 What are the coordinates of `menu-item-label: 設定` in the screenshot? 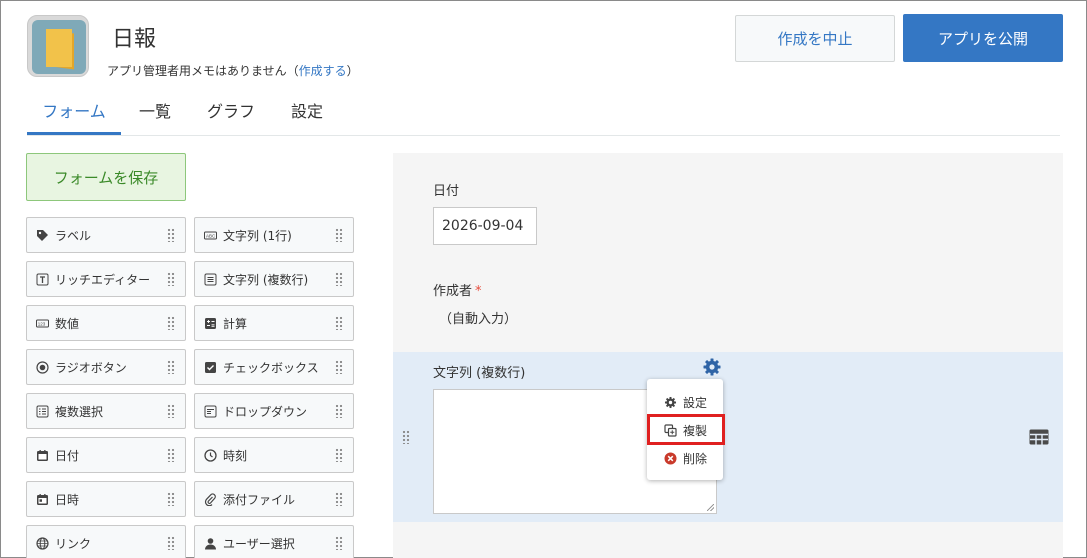 It's located at (695, 402).